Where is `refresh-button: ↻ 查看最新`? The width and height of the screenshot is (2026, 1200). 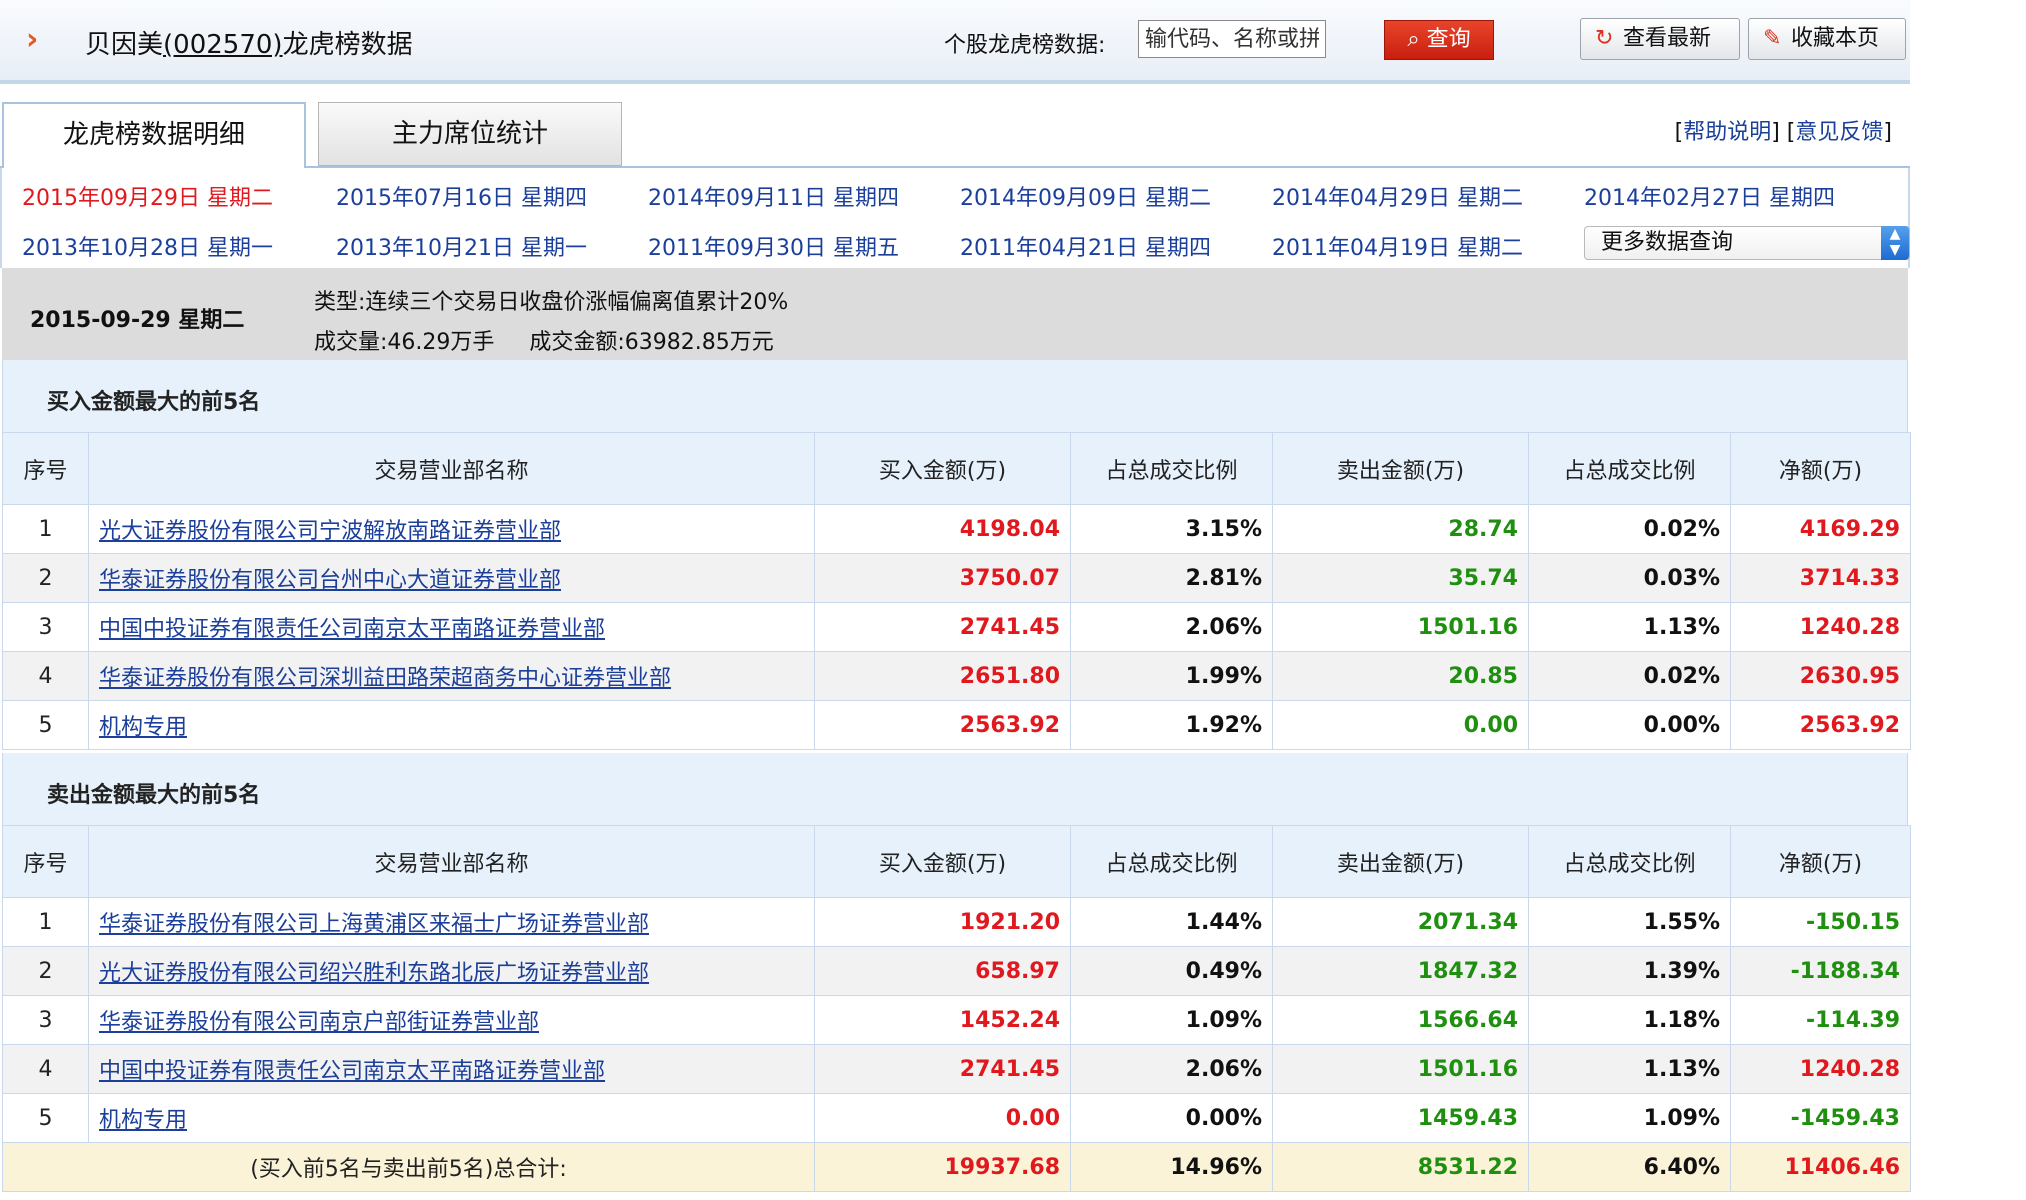 refresh-button: ↻ 查看最新 is located at coordinates (1660, 39).